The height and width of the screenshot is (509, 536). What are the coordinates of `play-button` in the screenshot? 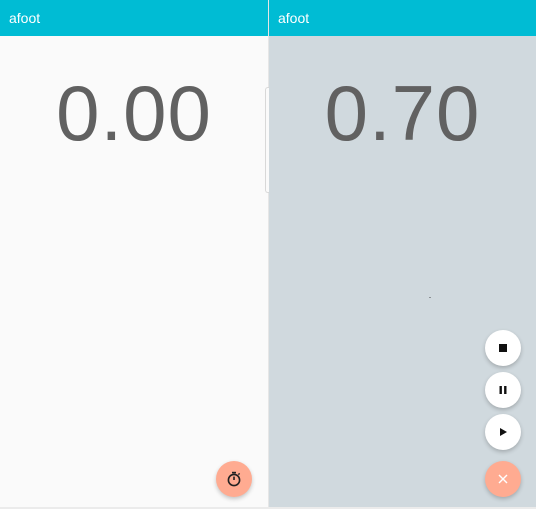 It's located at (503, 432).